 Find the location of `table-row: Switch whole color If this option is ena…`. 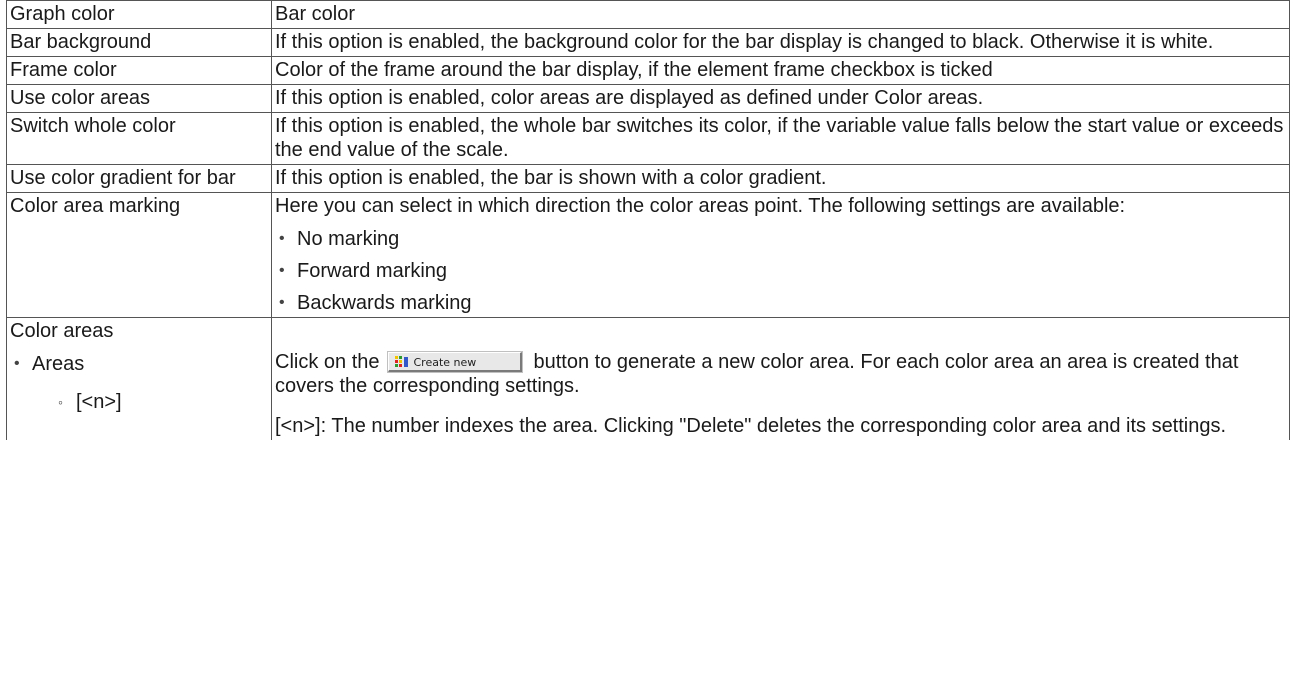

table-row: Switch whole color If this option is ena… is located at coordinates (648, 138).